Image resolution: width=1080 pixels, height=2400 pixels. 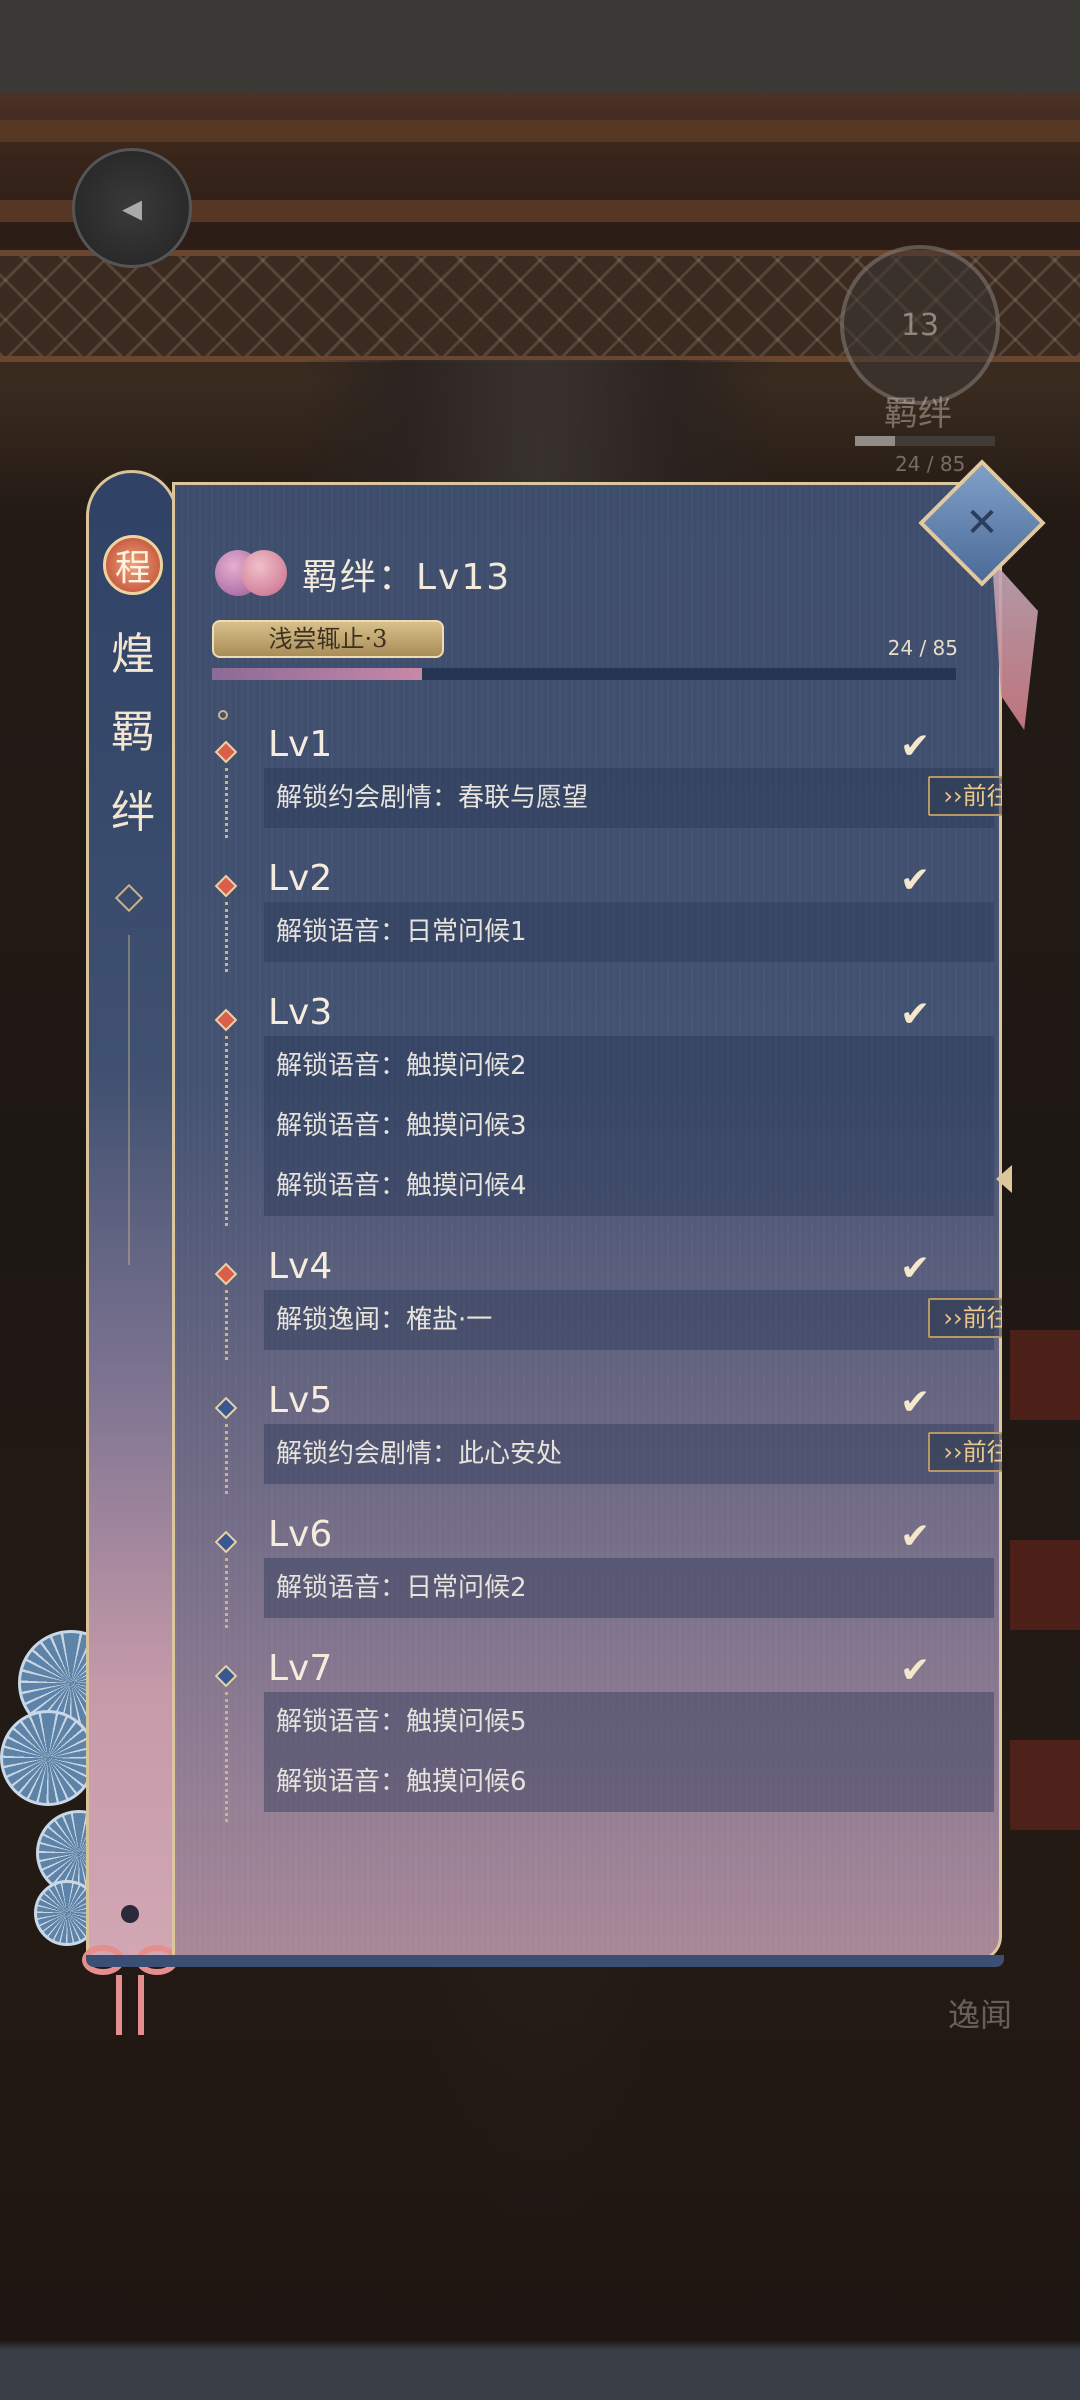 What do you see at coordinates (629, 1782) in the screenshot?
I see `reward-row: 解锁语音：触摸问候6` at bounding box center [629, 1782].